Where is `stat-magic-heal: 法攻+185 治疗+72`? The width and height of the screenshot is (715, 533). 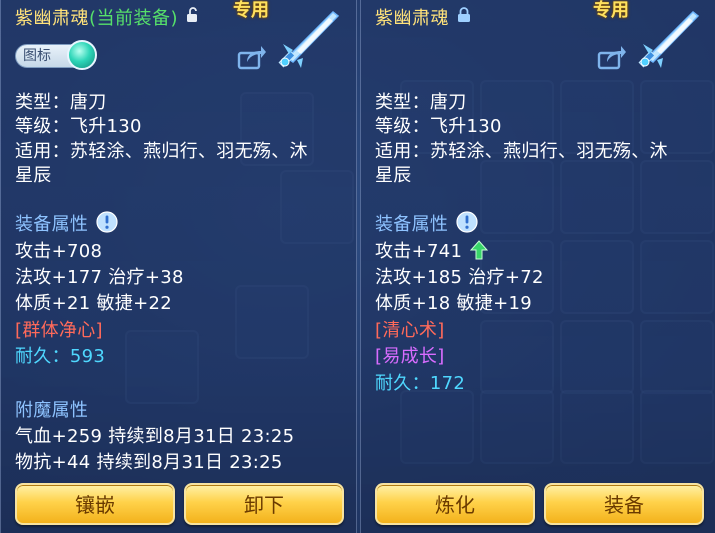 stat-magic-heal: 法攻+185 治疗+72 is located at coordinates (459, 277).